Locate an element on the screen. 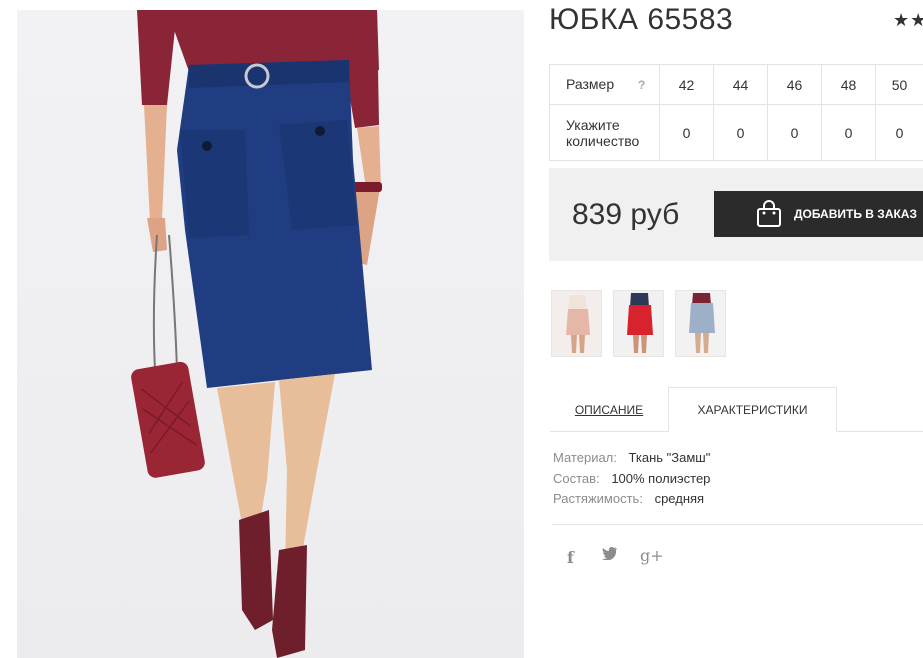  divider is located at coordinates (737, 524).